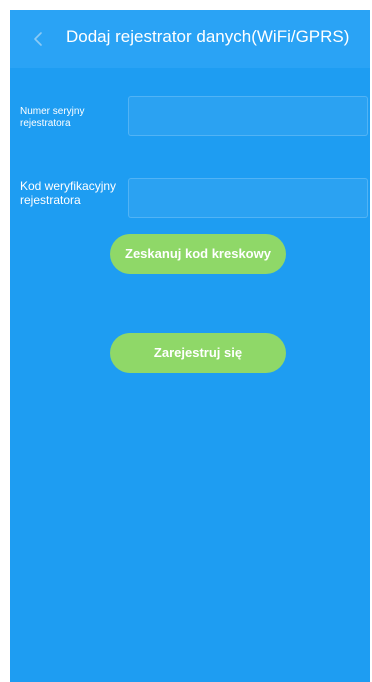 This screenshot has width=372, height=682. I want to click on scan-barcode-button: Zeskanuj kod kreskowy, so click(198, 254).